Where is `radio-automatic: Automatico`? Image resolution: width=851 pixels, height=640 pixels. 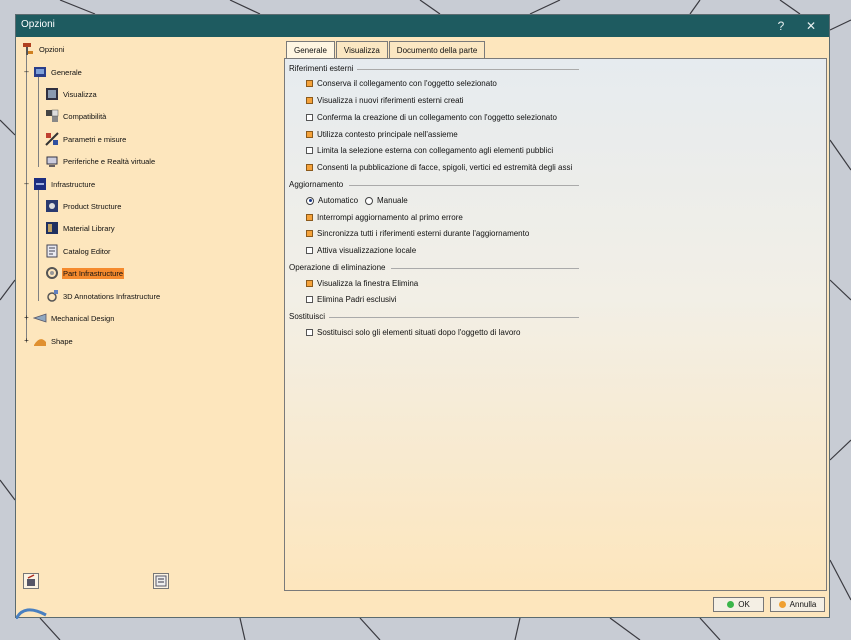 radio-automatic: Automatico is located at coordinates (332, 200).